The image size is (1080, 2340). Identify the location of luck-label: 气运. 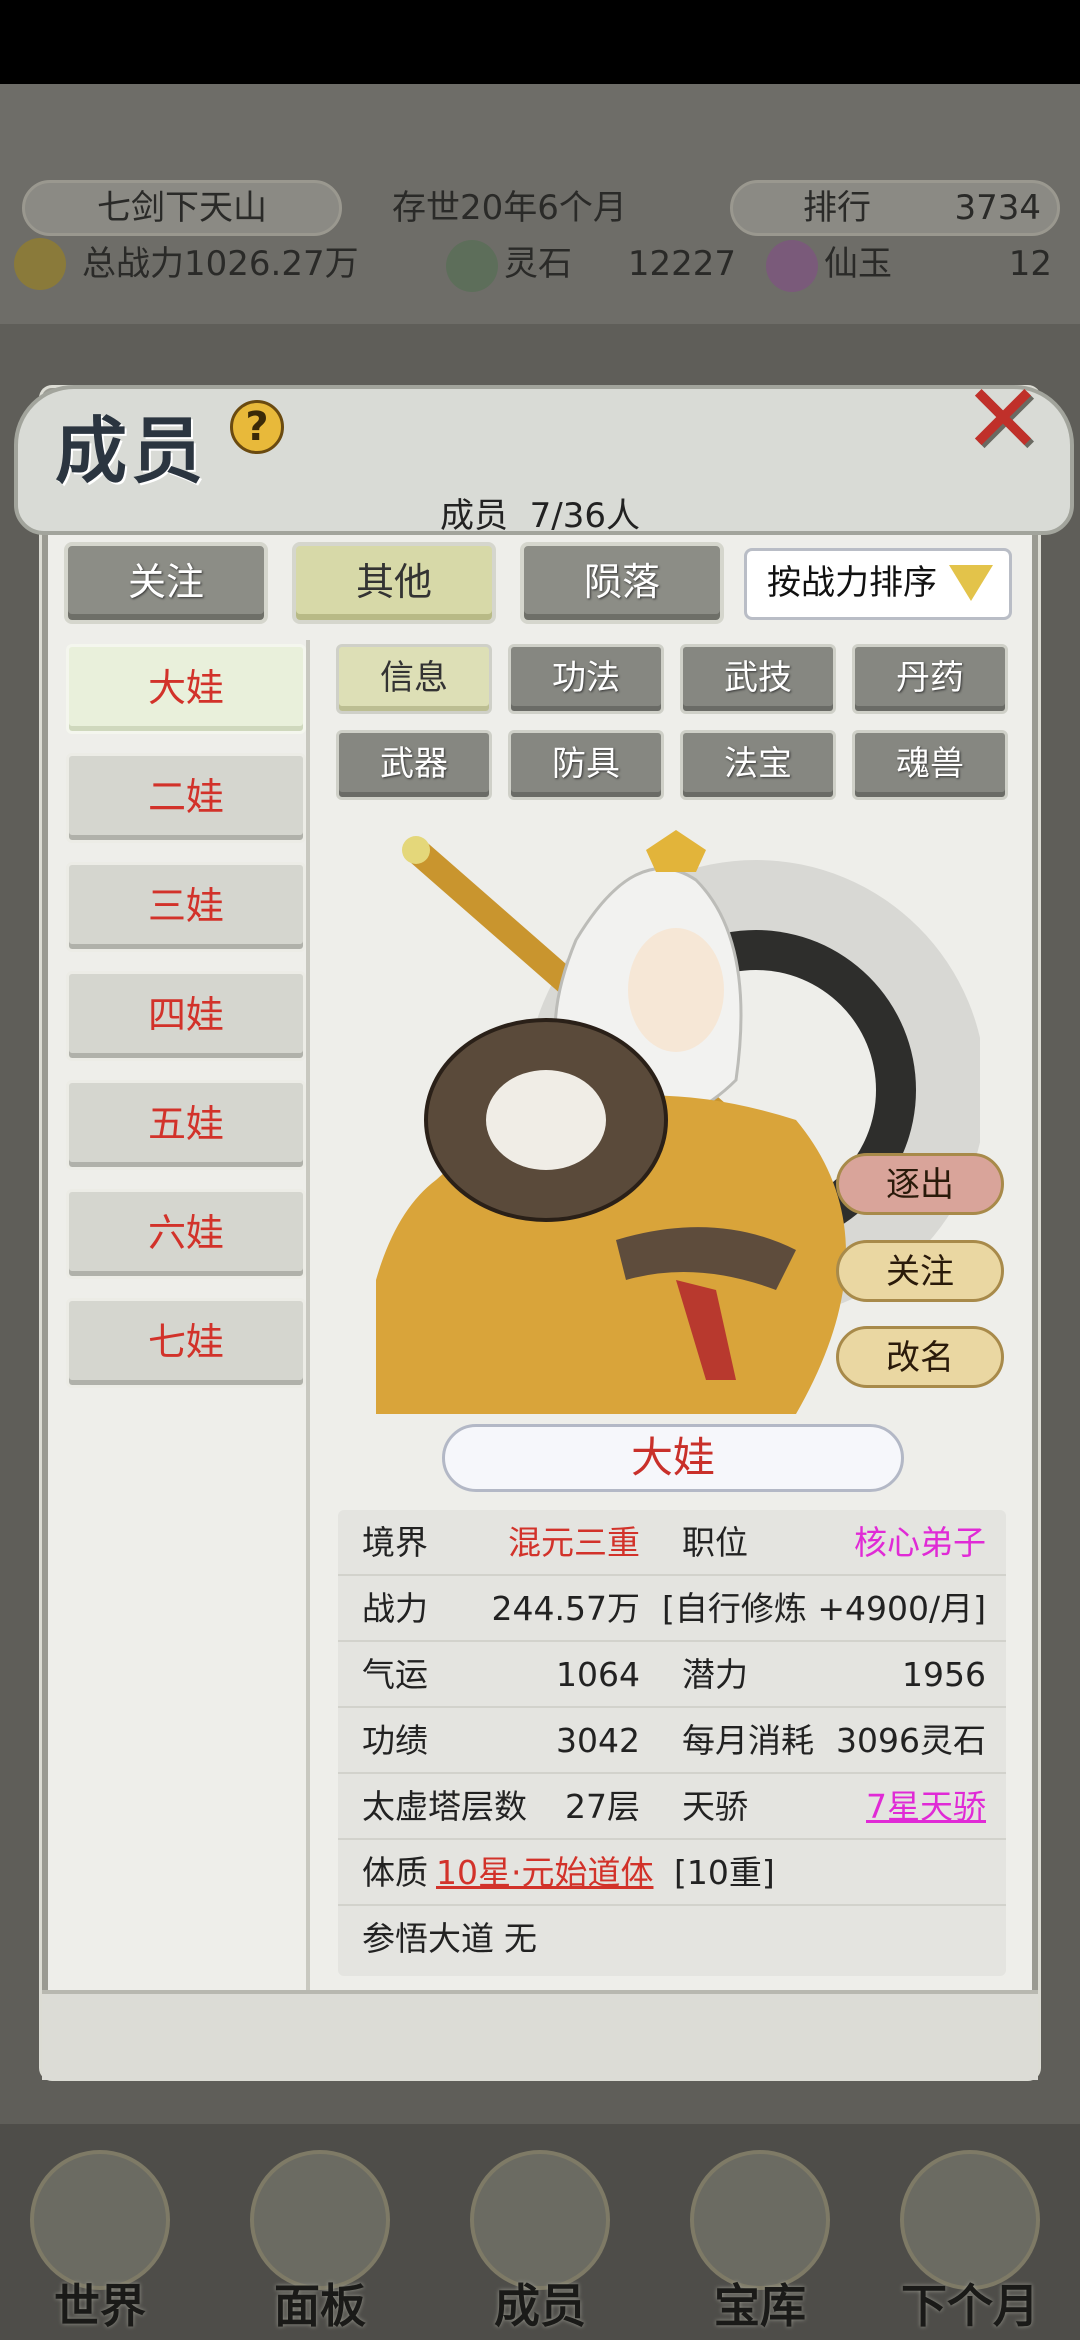
(395, 1674).